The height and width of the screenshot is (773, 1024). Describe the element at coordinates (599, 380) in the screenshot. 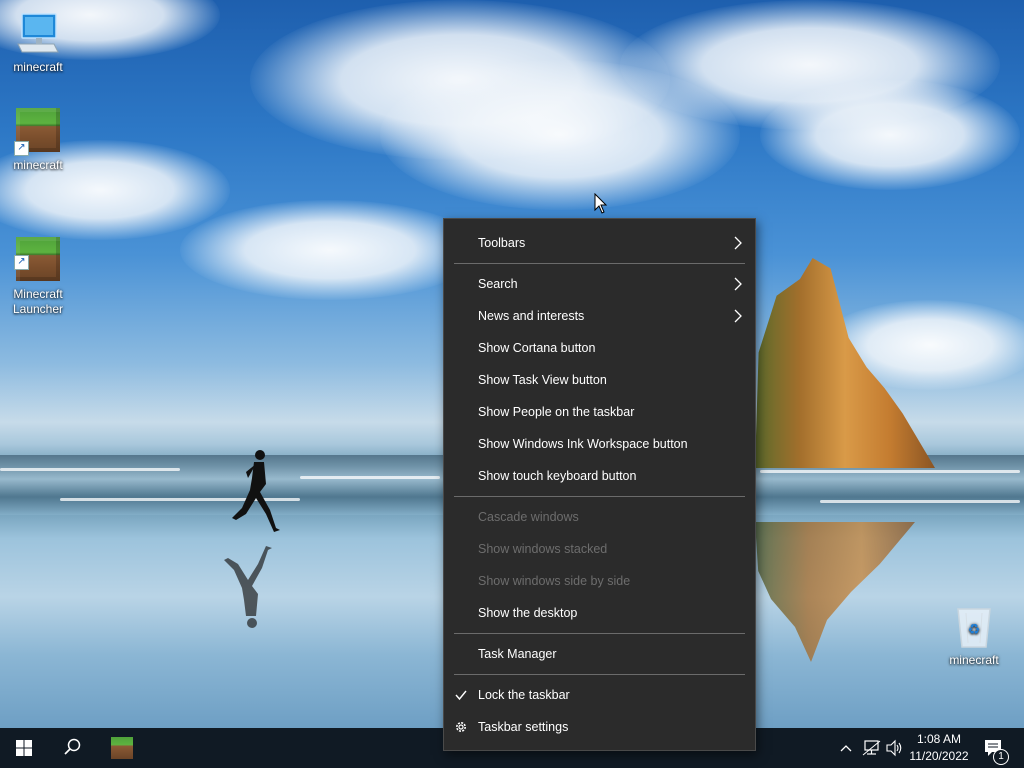

I see `menu-item-show-task-view-button: Show Task View button` at that location.